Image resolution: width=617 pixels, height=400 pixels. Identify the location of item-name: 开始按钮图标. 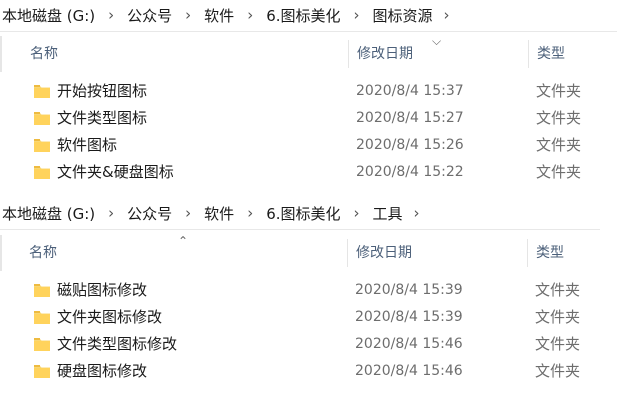
(102, 91).